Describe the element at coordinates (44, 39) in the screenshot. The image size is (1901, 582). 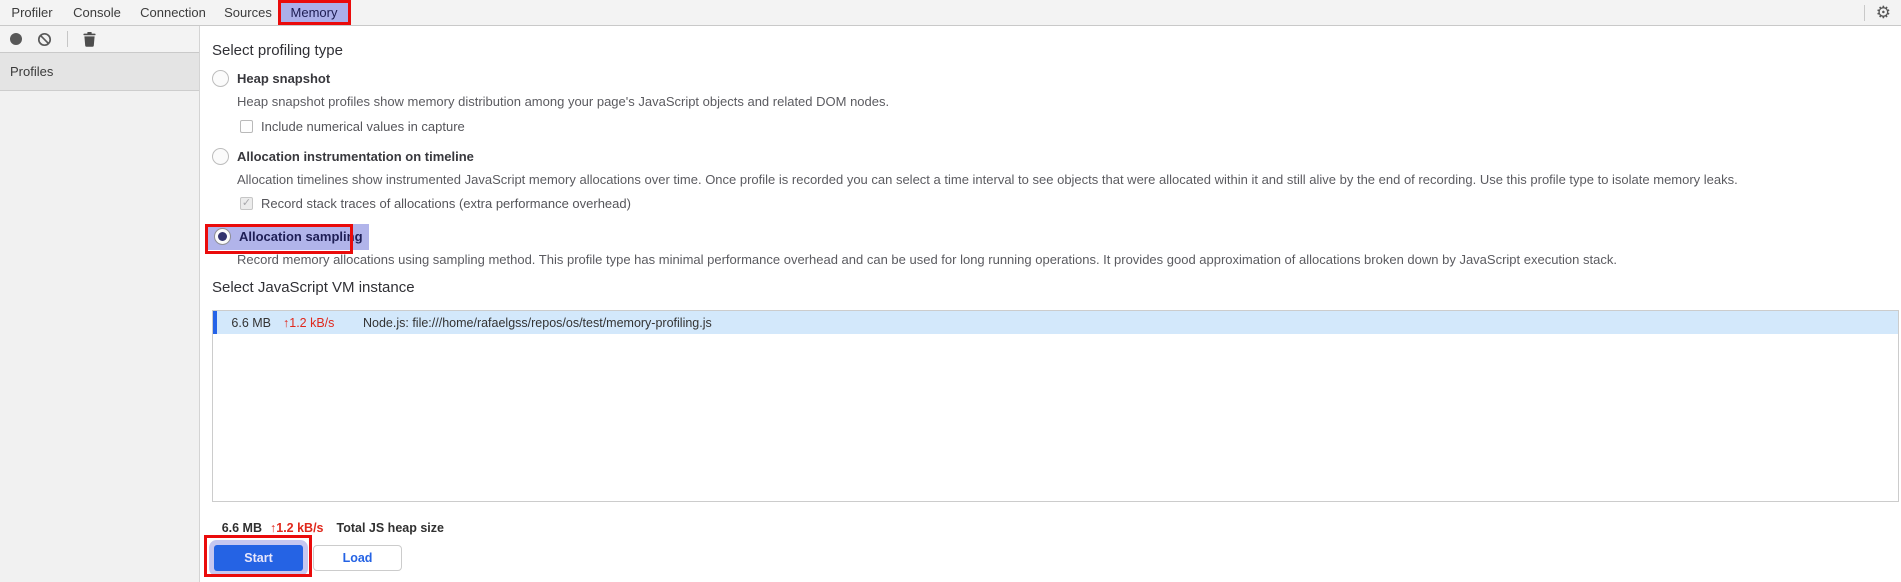
I see `clear-profiles-icon` at that location.